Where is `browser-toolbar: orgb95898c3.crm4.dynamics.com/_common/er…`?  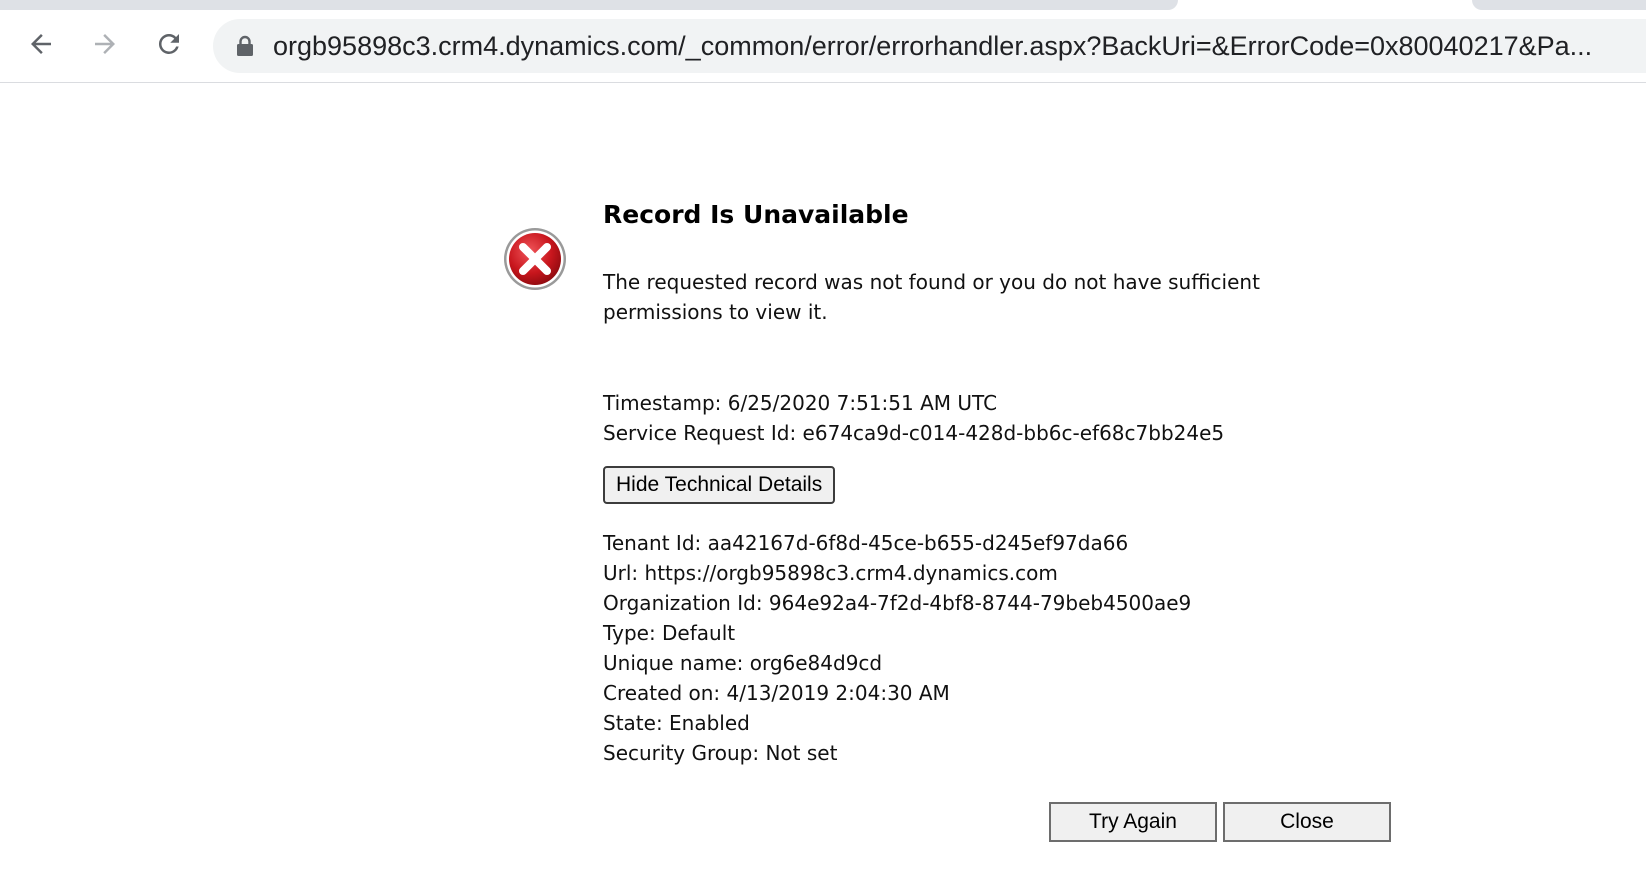
browser-toolbar: orgb95898c3.crm4.dynamics.com/_common/er… is located at coordinates (823, 46).